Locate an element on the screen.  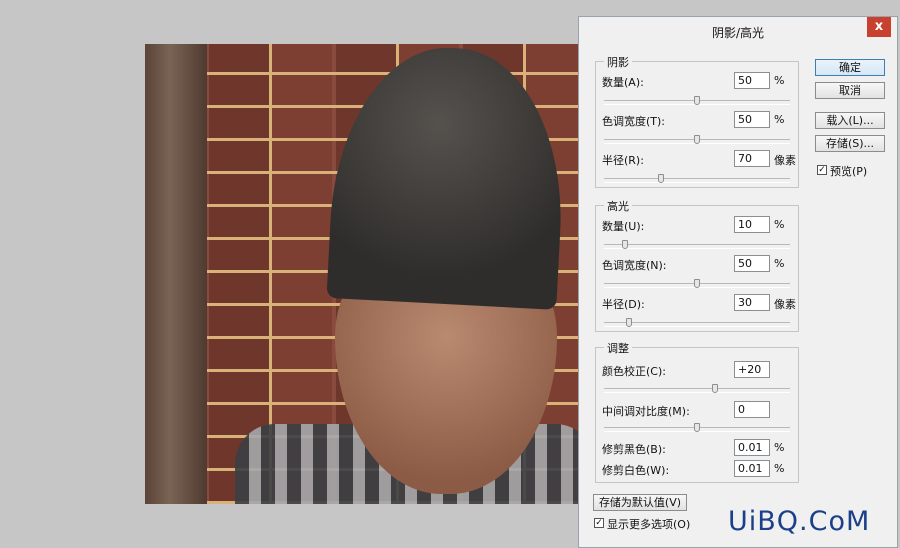
white-clip-unit: % is located at coordinates (779, 468).